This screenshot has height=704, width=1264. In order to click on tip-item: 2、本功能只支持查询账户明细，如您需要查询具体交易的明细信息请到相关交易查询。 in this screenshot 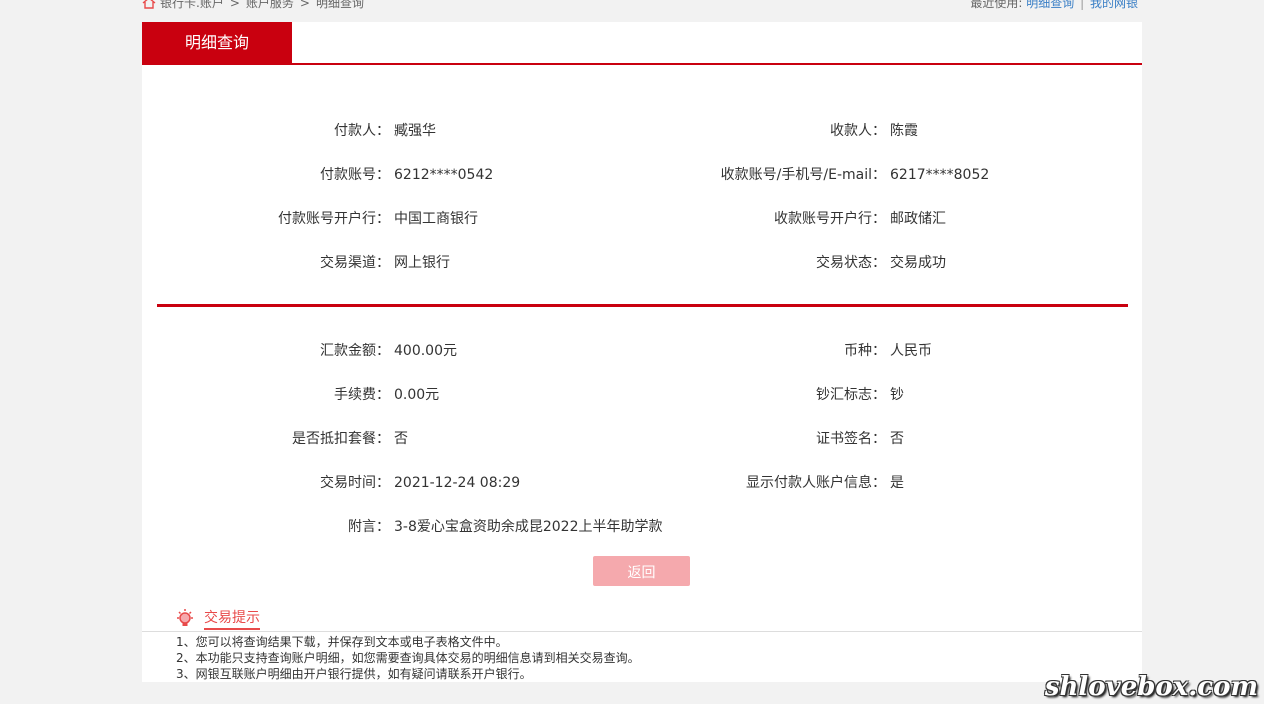, I will do `click(408, 658)`.